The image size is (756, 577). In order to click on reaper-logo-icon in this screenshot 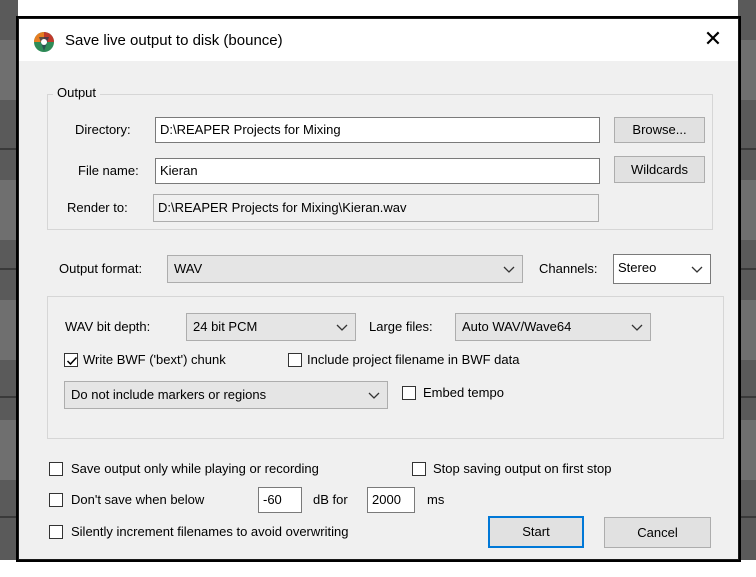, I will do `click(44, 42)`.